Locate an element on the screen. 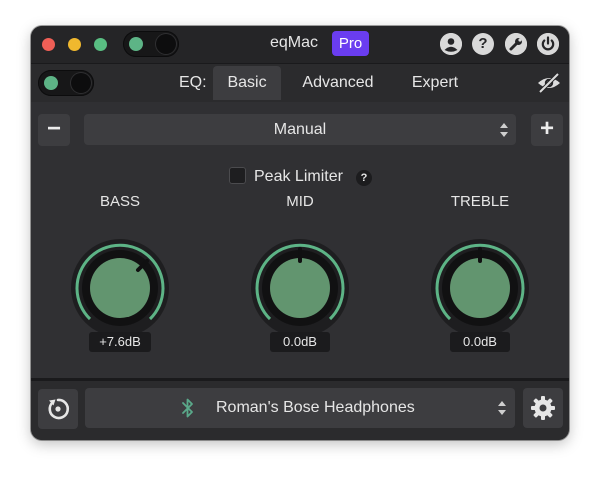  eq-label: EQ: is located at coordinates (193, 82).